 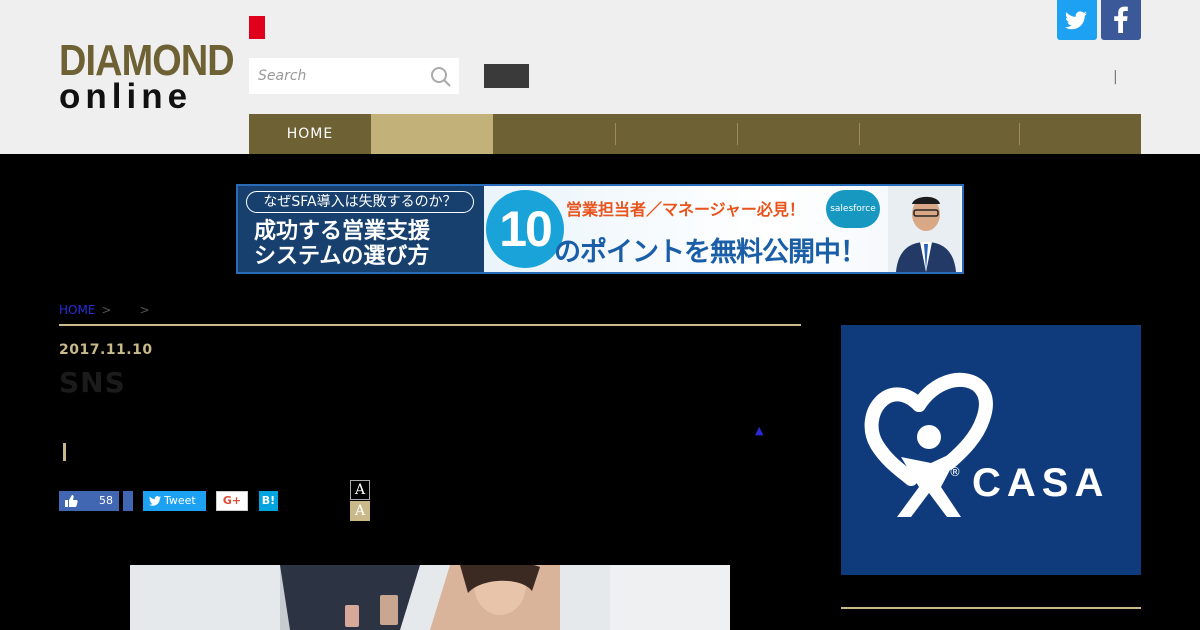 I want to click on breadcrumb: HOME > >, so click(x=107, y=310).